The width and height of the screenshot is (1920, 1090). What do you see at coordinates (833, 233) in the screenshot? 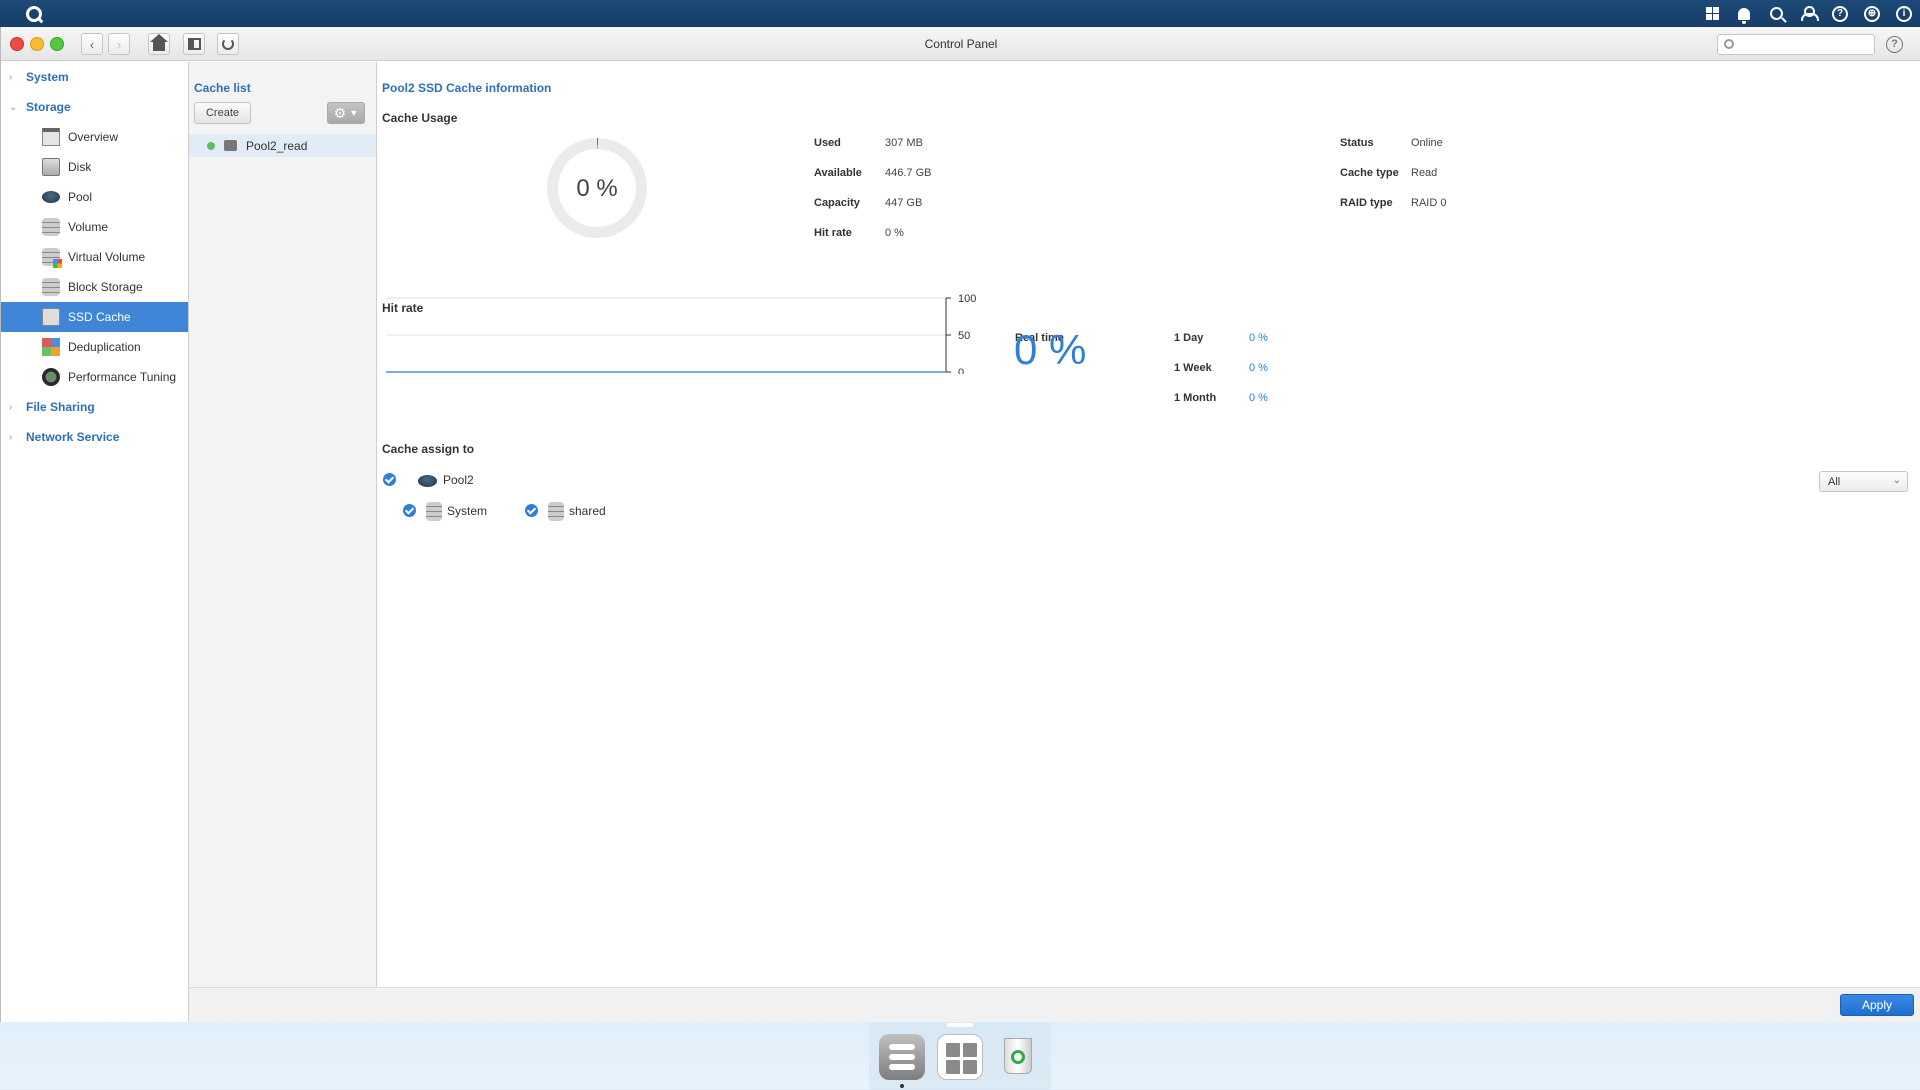
I see `field-key-hit-rate: Hit rate` at bounding box center [833, 233].